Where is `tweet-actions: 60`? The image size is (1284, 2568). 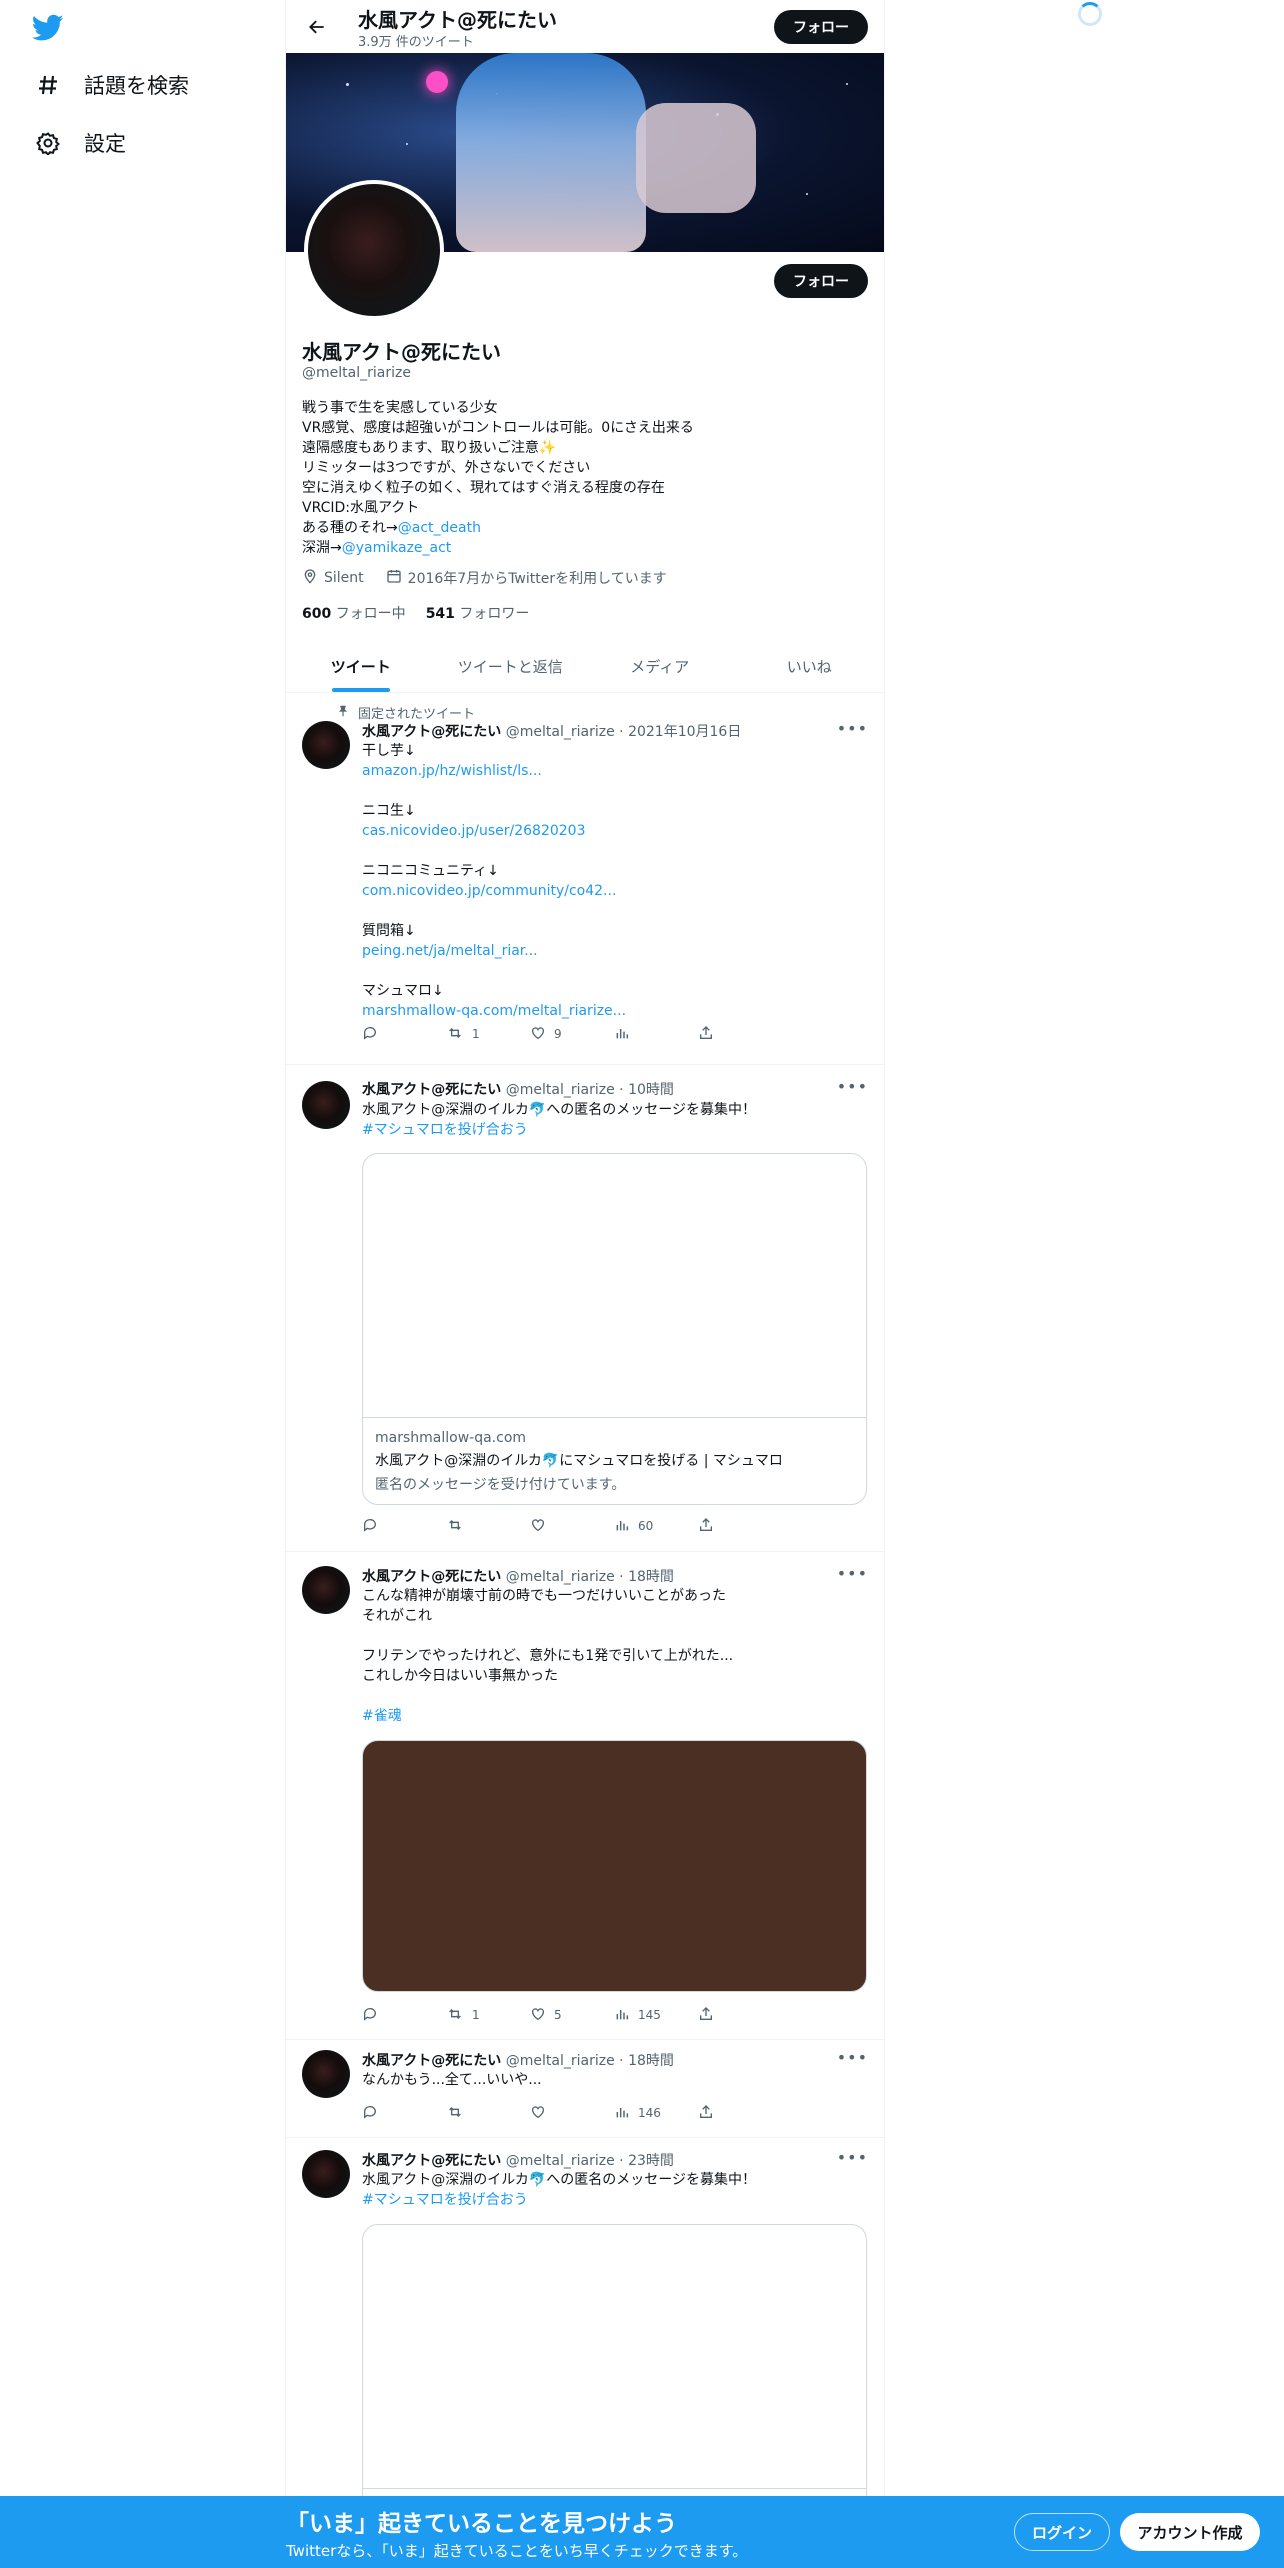
tweet-actions: 60 is located at coordinates (572, 1526).